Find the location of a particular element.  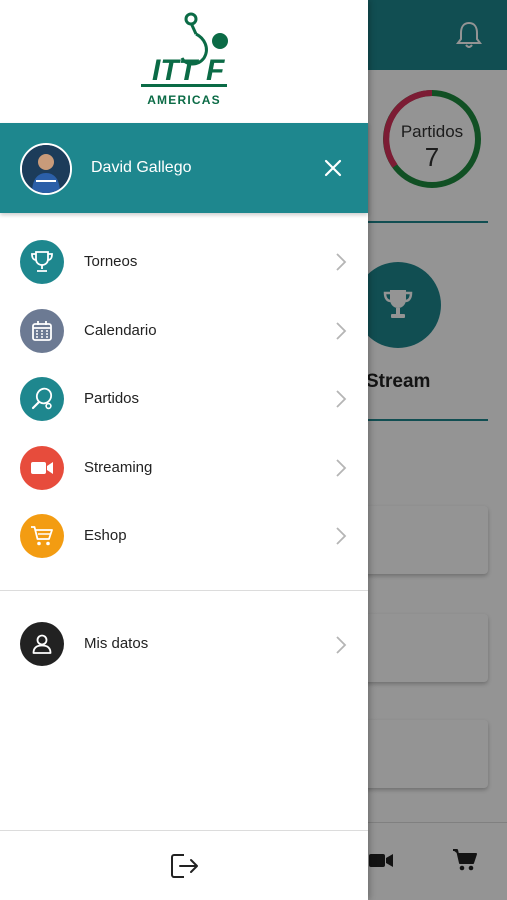

menu-item-label: Torneos is located at coordinates (111, 261).